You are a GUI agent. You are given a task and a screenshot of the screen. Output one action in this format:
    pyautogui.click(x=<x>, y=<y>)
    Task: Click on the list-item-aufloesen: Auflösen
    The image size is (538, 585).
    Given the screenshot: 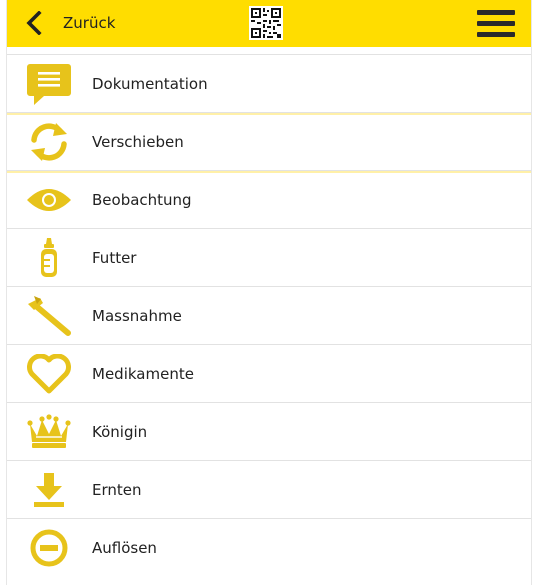 What is the action you would take?
    pyautogui.click(x=269, y=547)
    